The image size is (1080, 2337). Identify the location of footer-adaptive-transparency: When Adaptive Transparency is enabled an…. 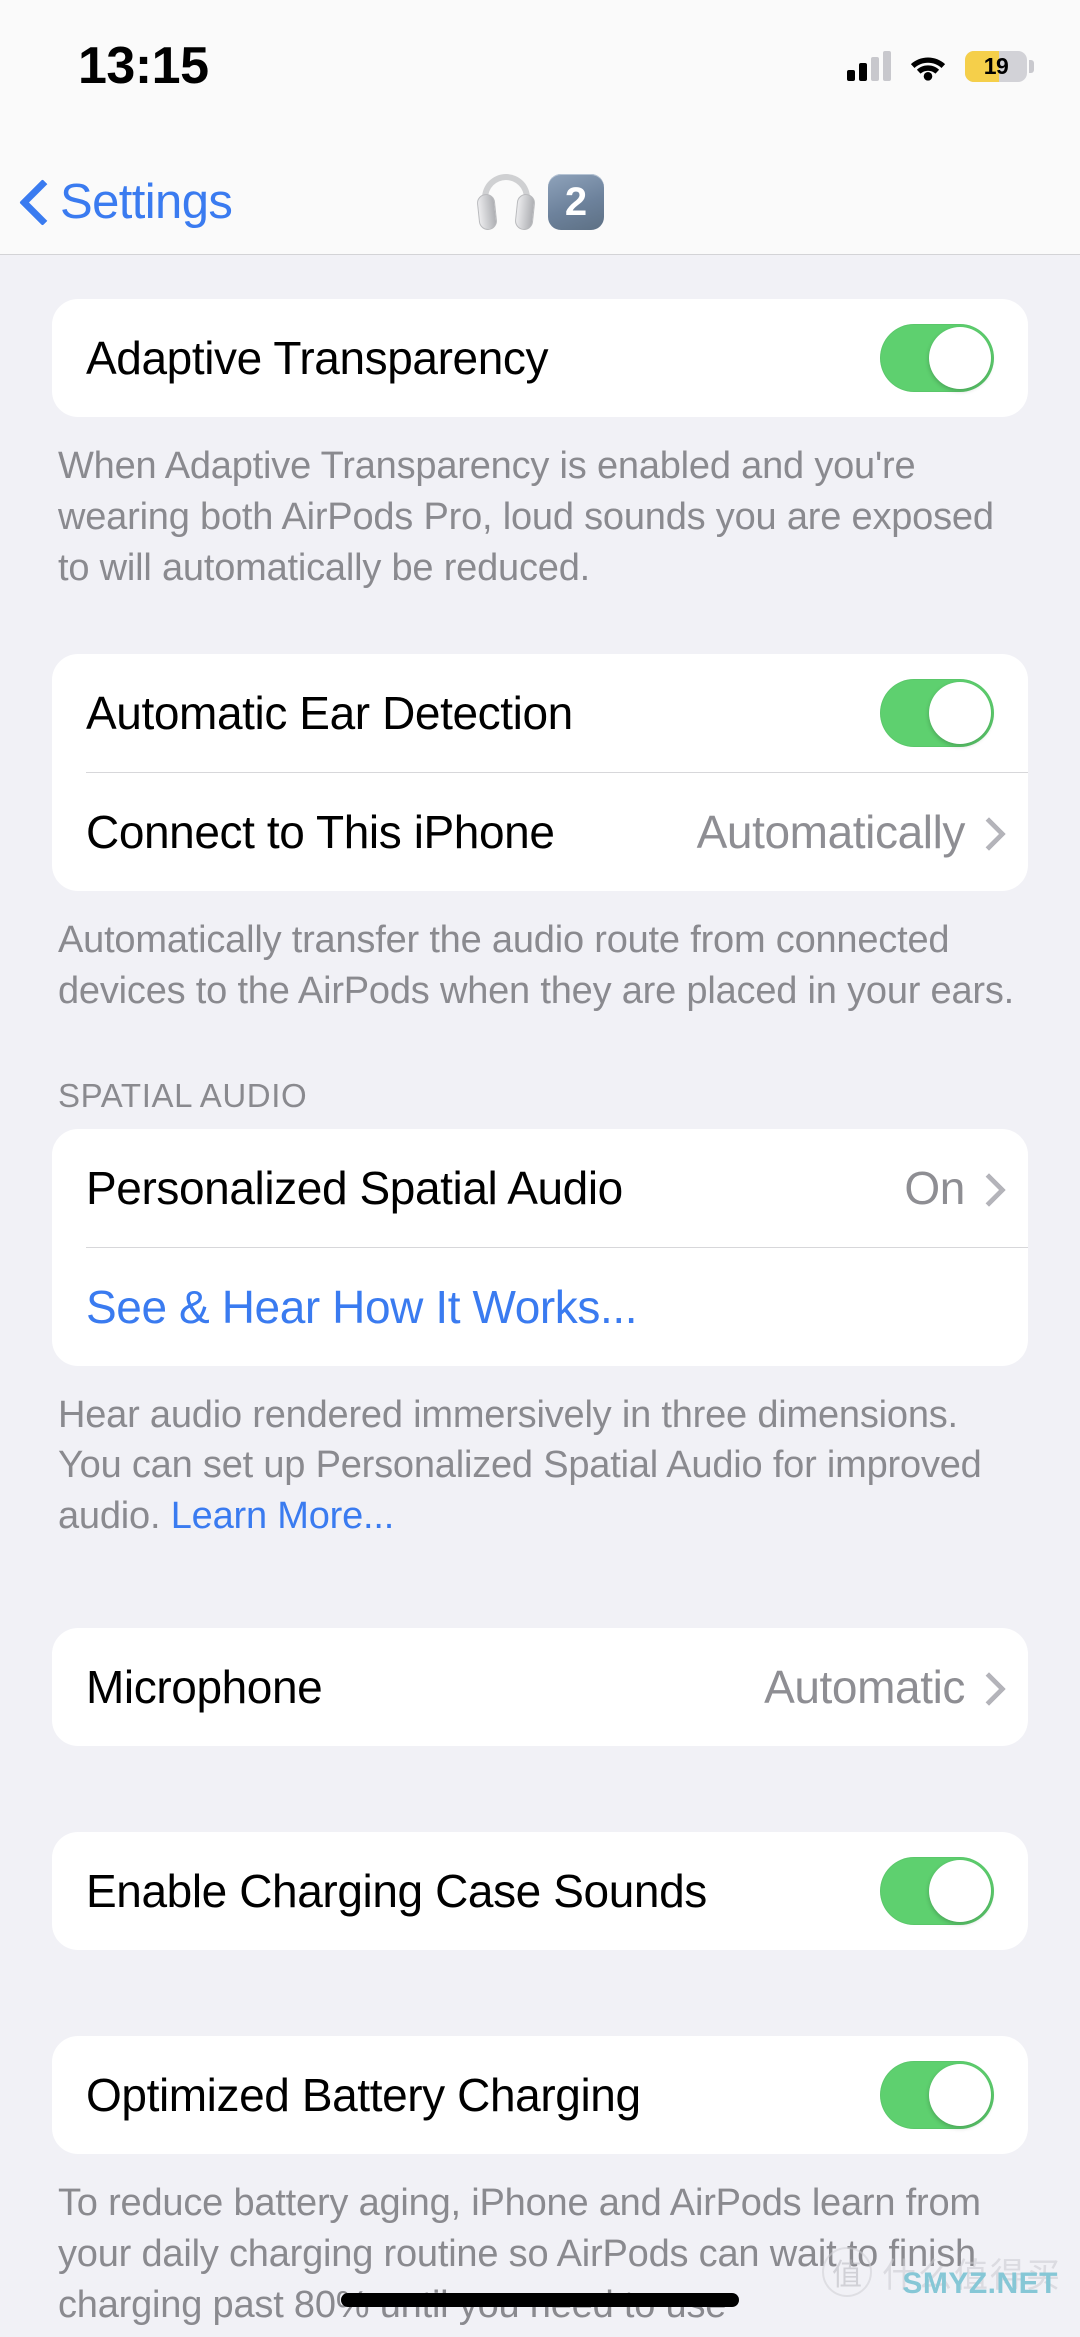
(526, 517).